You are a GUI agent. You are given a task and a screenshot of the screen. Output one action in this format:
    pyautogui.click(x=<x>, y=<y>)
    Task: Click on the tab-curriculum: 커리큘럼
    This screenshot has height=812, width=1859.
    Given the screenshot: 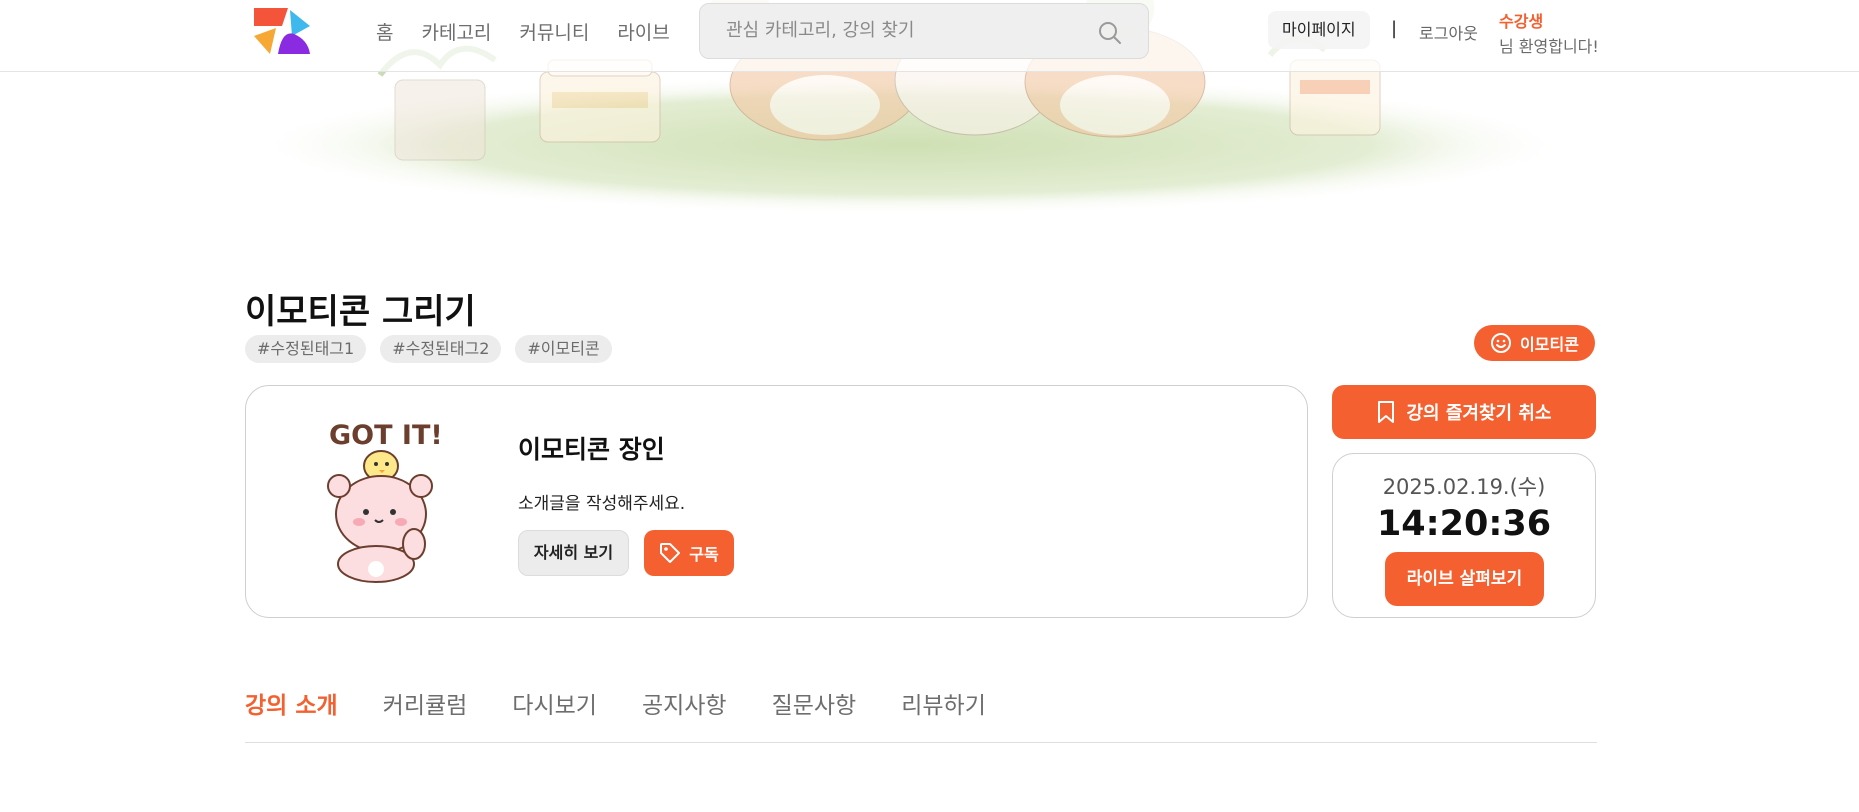 What is the action you would take?
    pyautogui.click(x=425, y=714)
    